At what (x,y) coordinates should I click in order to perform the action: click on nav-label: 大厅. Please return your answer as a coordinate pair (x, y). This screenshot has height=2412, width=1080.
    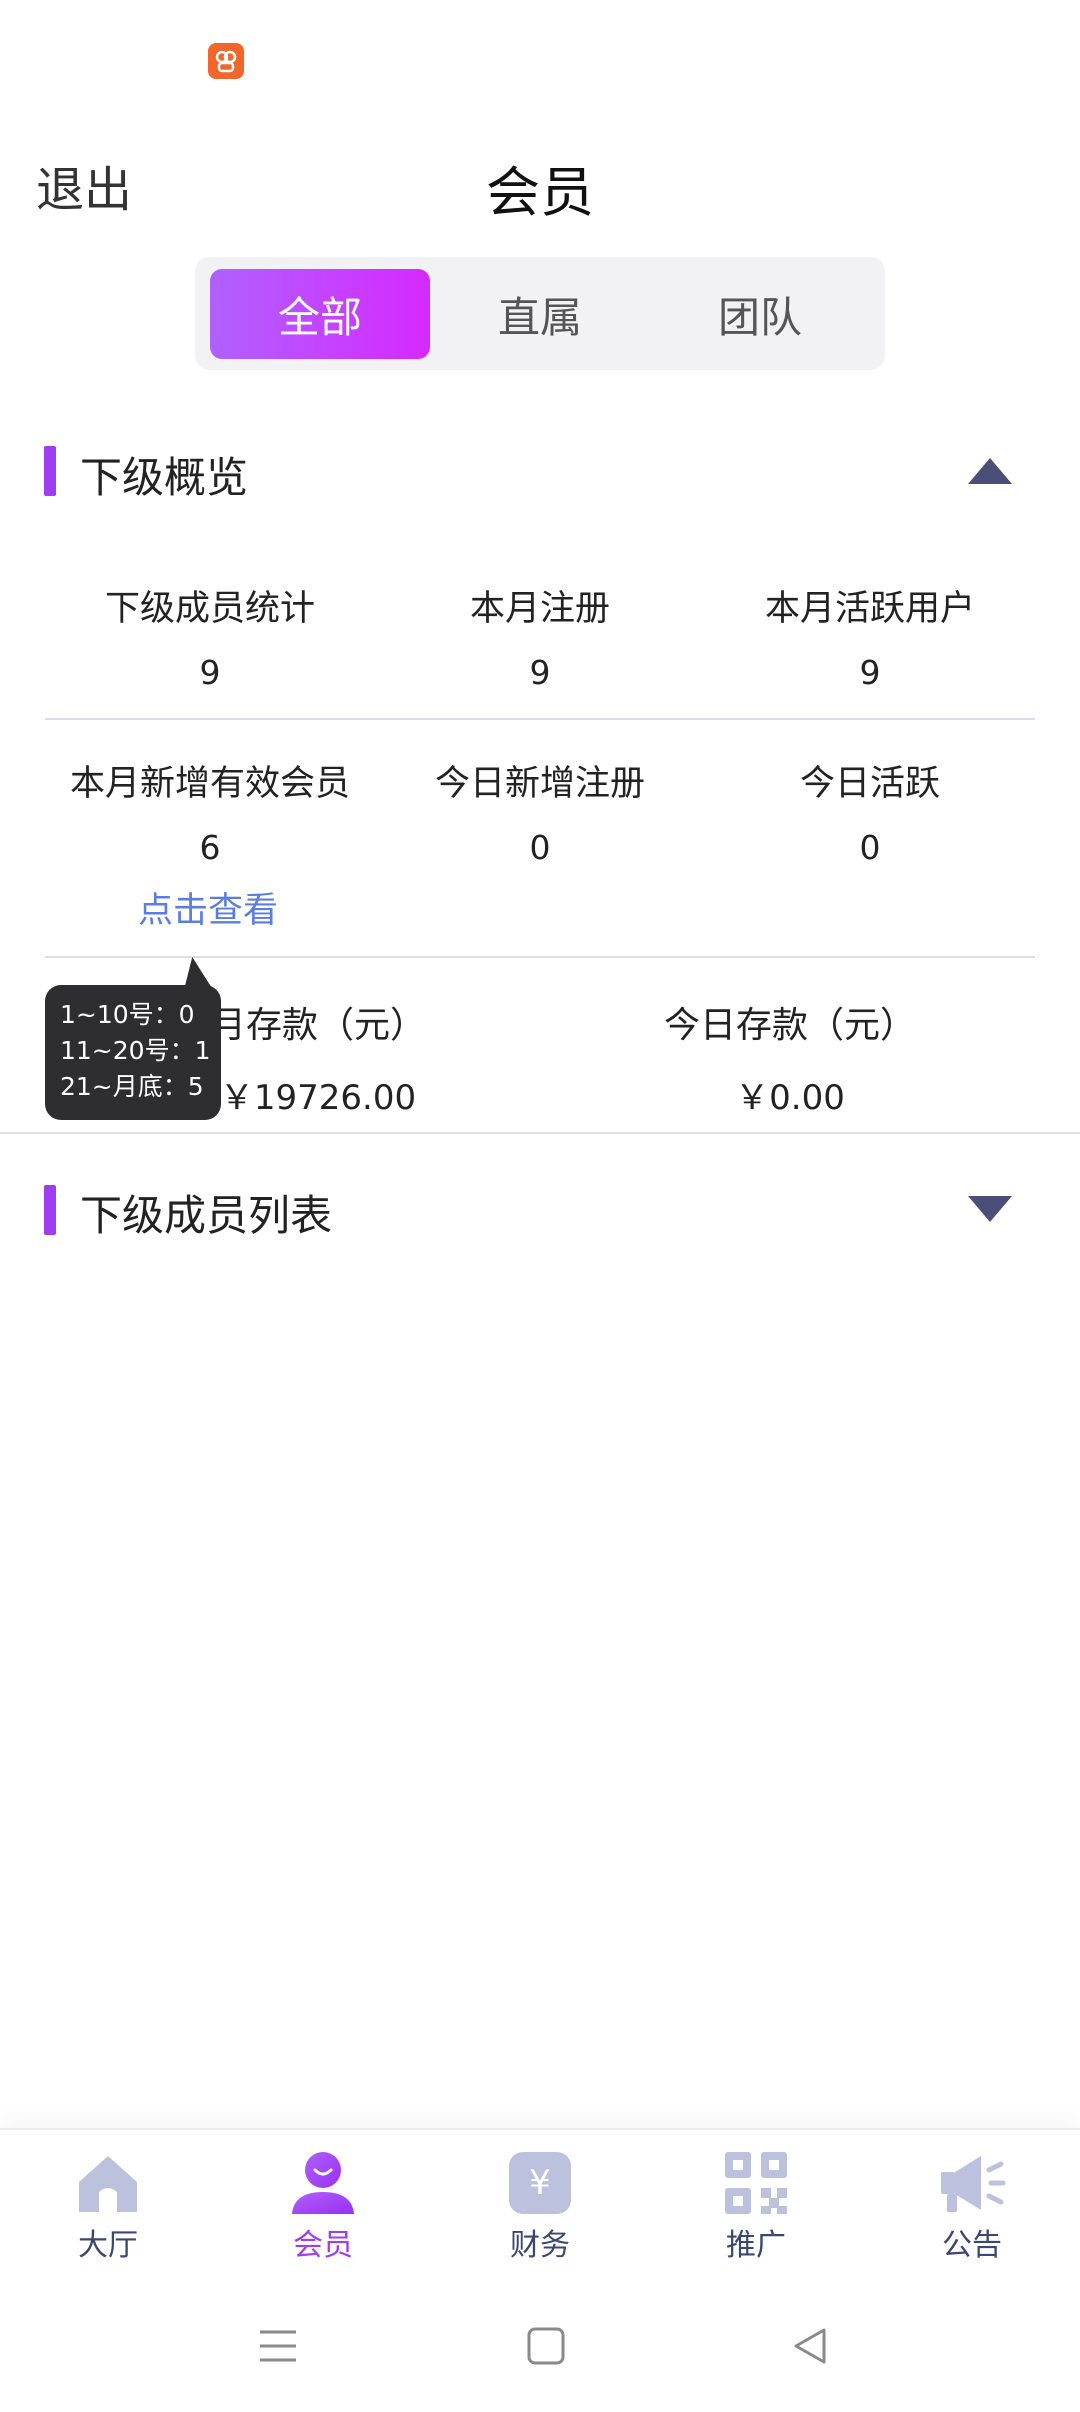
    Looking at the image, I should click on (108, 2245).